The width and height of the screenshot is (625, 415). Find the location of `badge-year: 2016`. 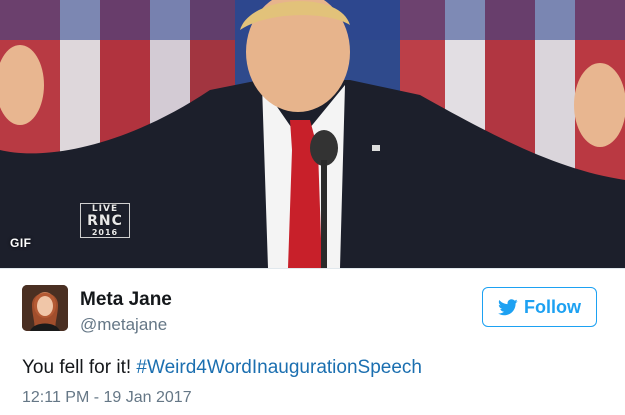

badge-year: 2016 is located at coordinates (105, 233).